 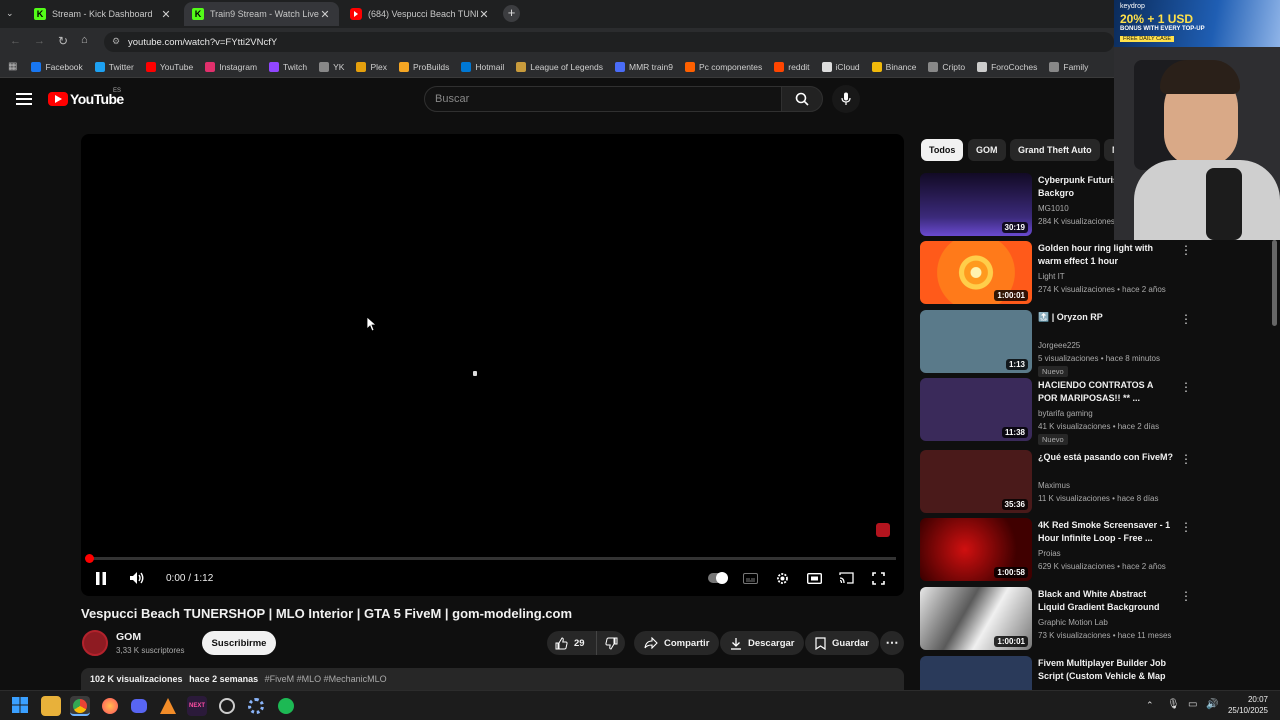 What do you see at coordinates (846, 578) in the screenshot?
I see `cast-button` at bounding box center [846, 578].